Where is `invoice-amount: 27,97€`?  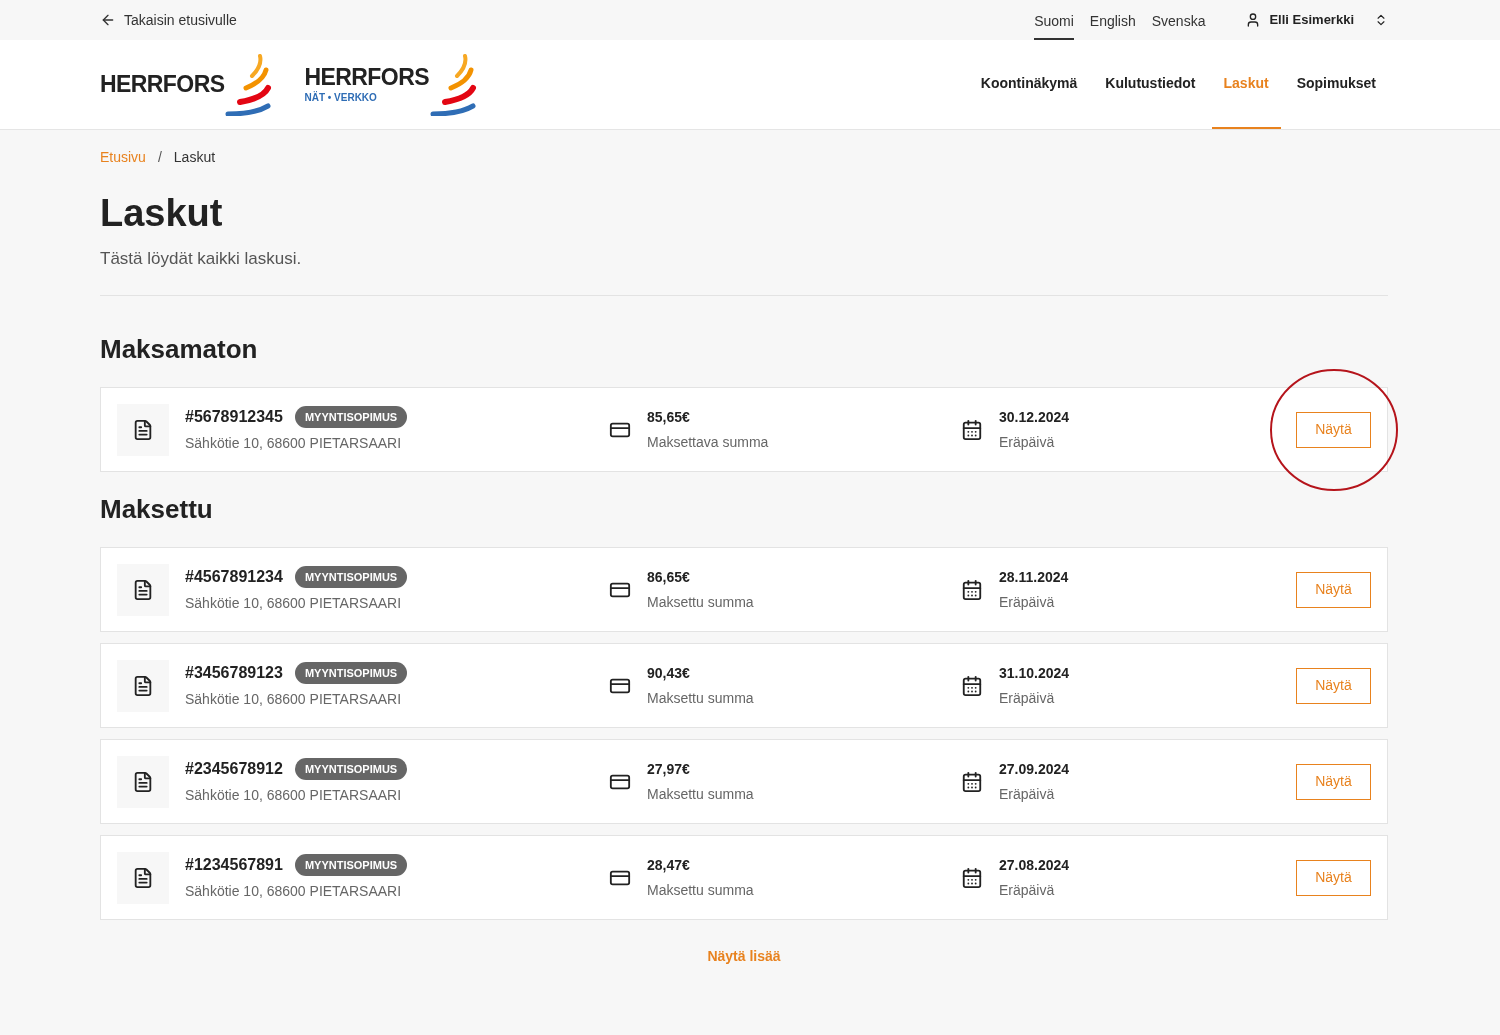
invoice-amount: 27,97€ is located at coordinates (669, 769).